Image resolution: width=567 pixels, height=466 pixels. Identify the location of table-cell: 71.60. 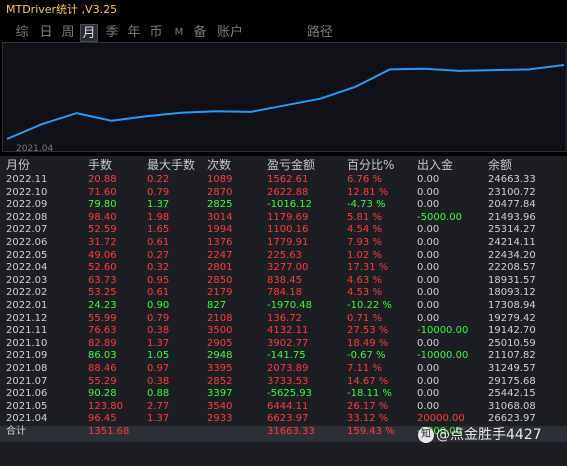
(102, 192).